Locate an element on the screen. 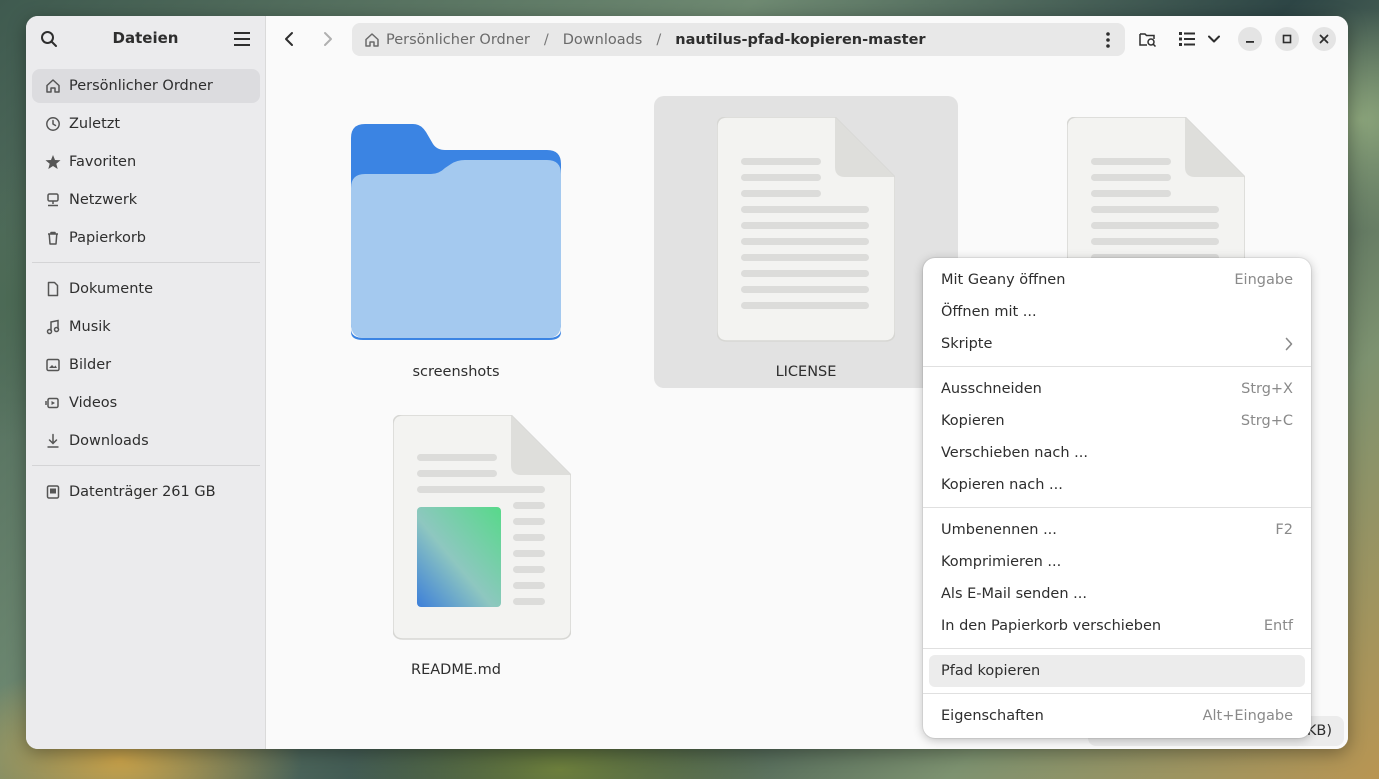 The image size is (1379, 779). back-button is located at coordinates (289, 39).